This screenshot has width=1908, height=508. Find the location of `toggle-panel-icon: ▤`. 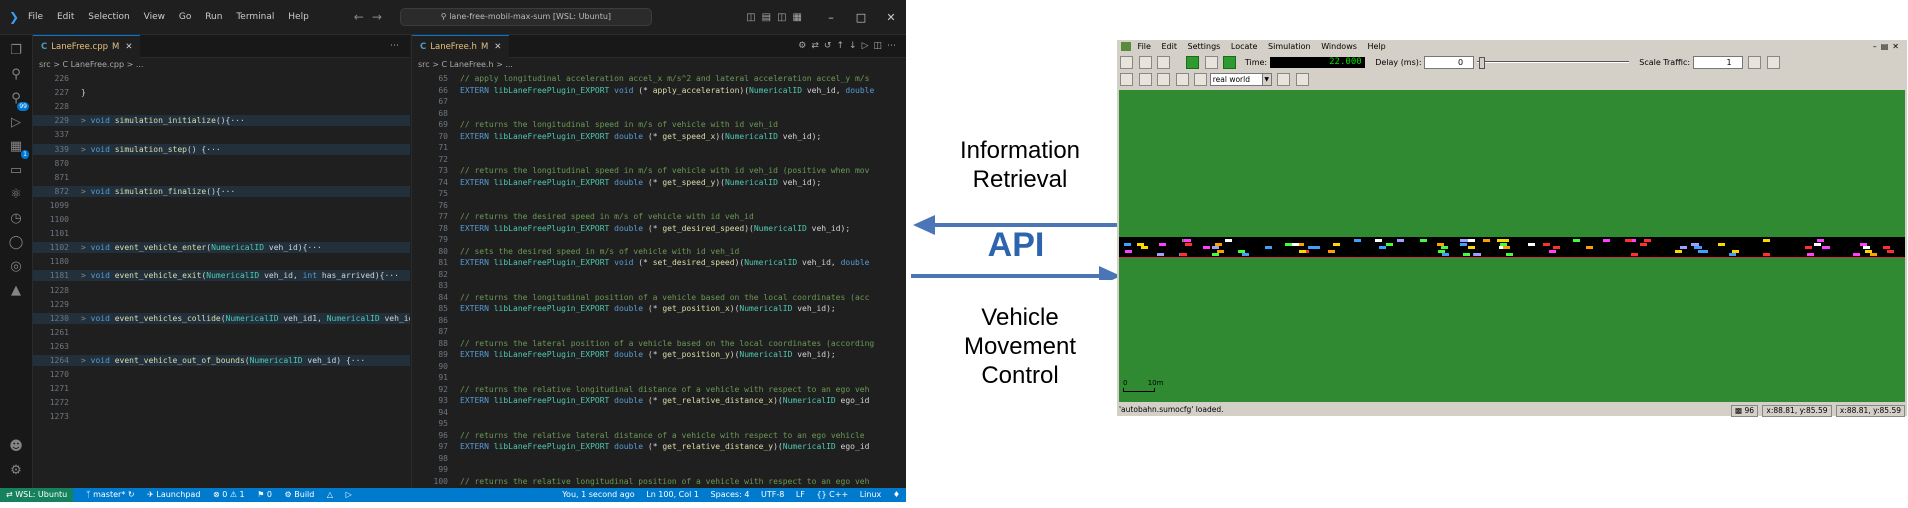

toggle-panel-icon: ▤ is located at coordinates (769, 17).